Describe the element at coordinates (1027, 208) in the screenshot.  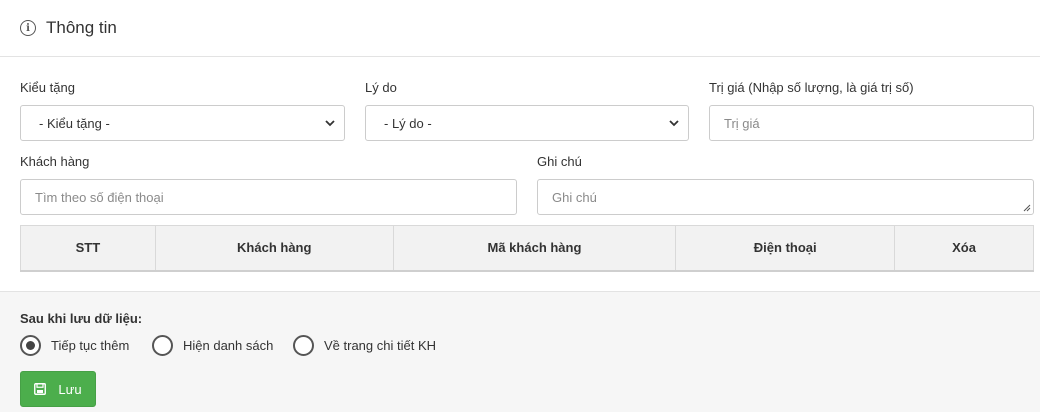
I see `resize-grip-icon` at that location.